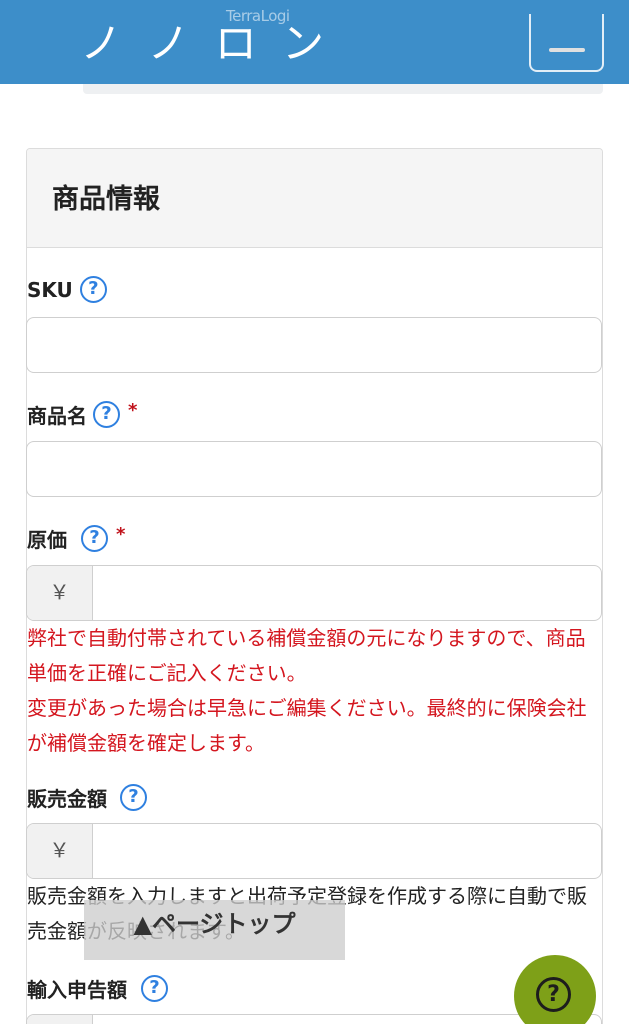 The width and height of the screenshot is (629, 1024). What do you see at coordinates (50, 289) in the screenshot?
I see `sku-label: SKU` at bounding box center [50, 289].